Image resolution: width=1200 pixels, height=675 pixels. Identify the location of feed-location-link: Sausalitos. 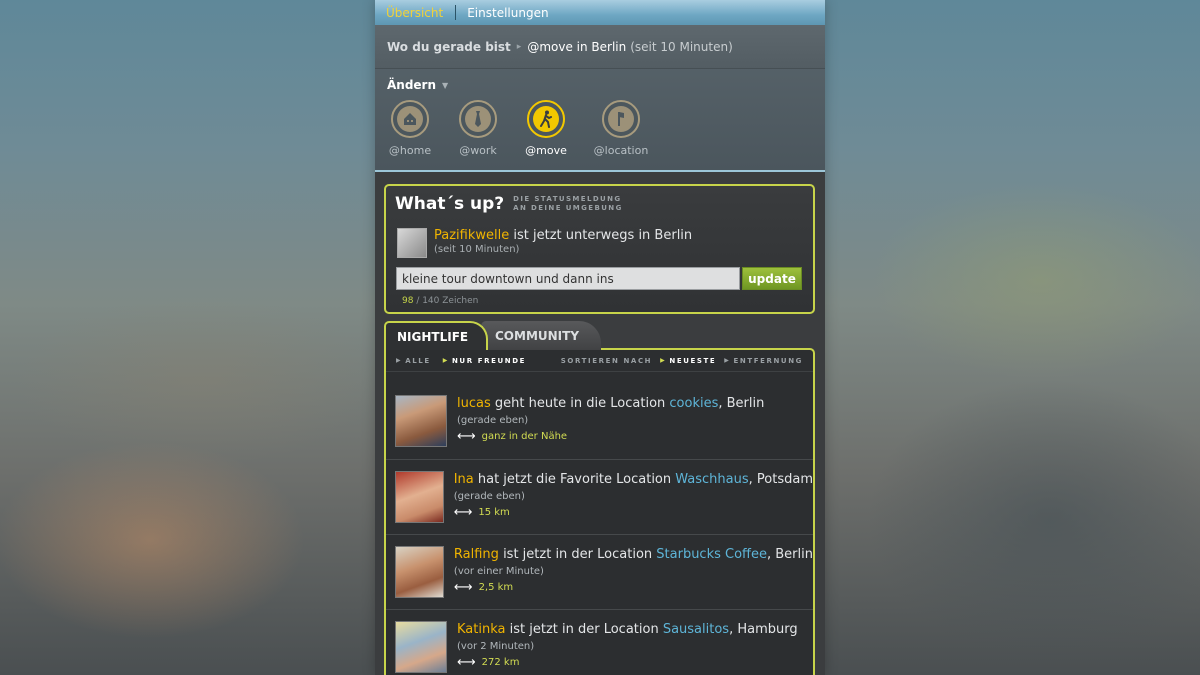
(696, 629).